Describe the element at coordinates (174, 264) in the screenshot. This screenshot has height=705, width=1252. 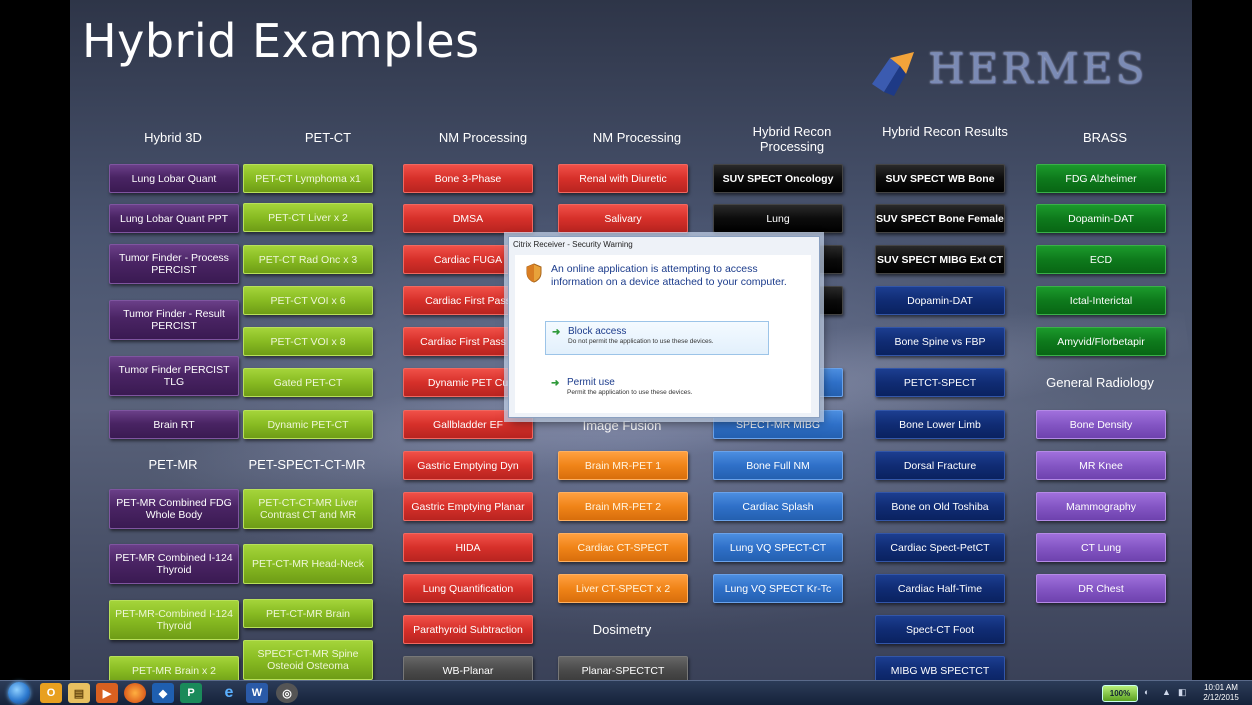
I see `tile-tumor-finder-process: Tumor Finder - Process PERCIST` at that location.